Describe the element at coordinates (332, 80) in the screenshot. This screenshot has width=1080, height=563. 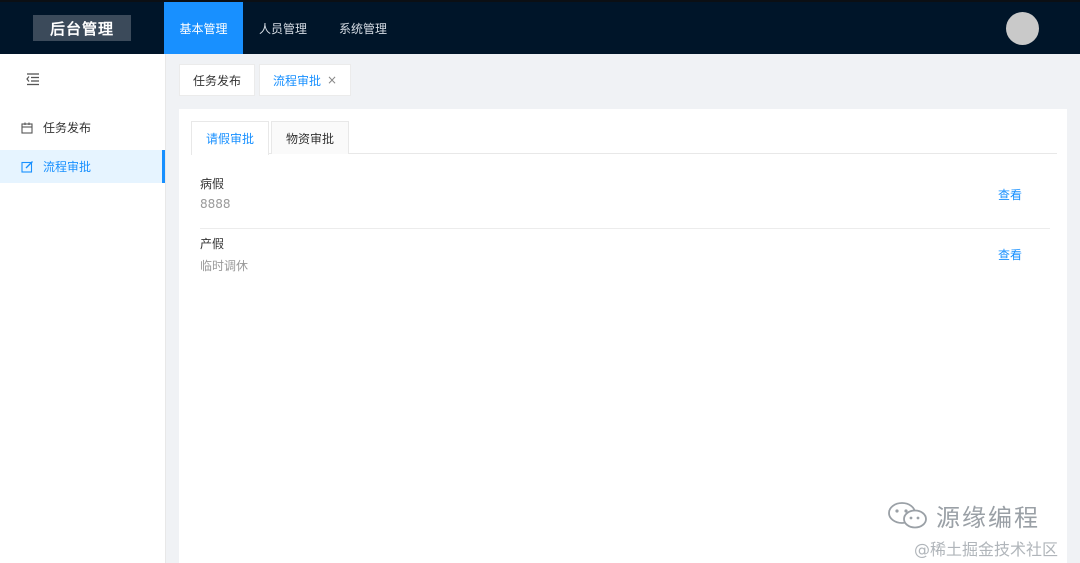
I see `close-icon: ×` at that location.